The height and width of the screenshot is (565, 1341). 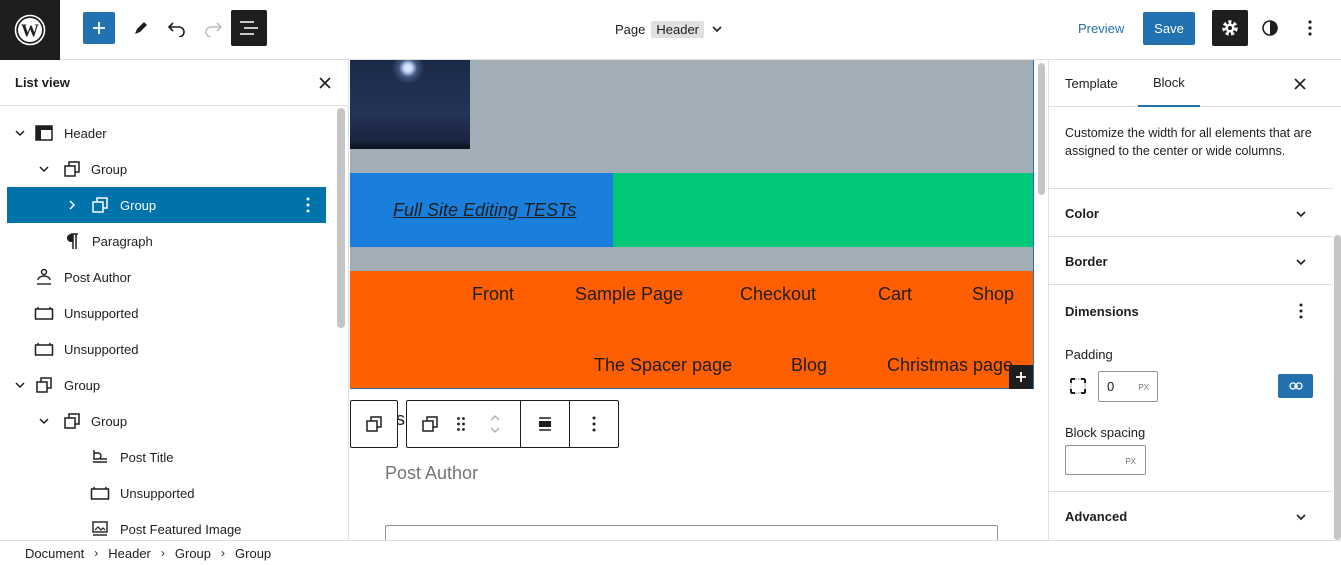 I want to click on styles-button, so click(x=1270, y=28).